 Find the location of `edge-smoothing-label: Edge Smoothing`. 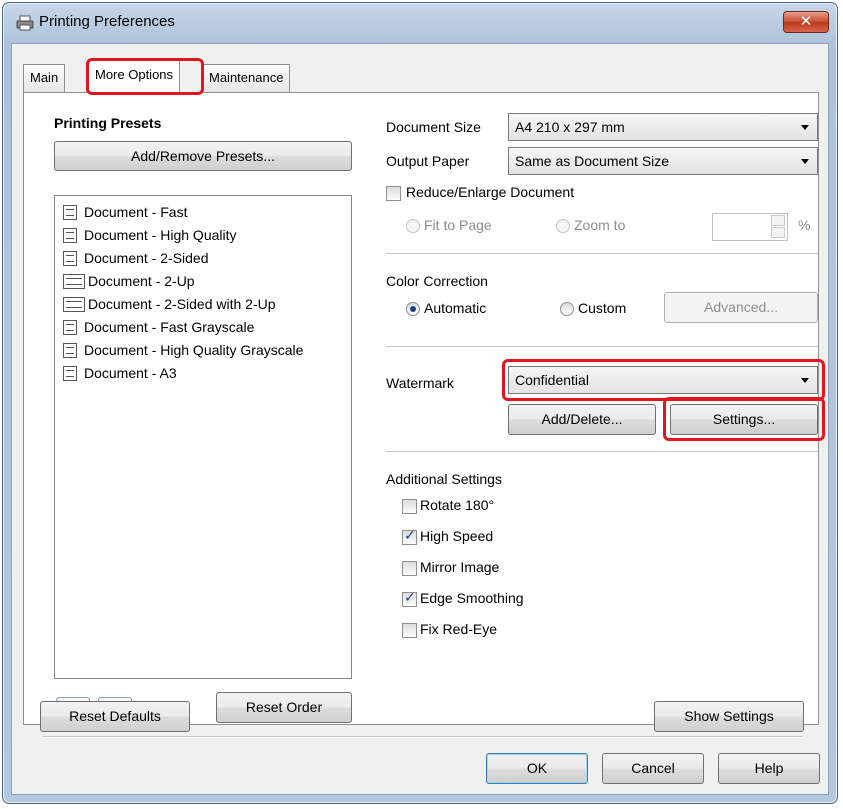

edge-smoothing-label: Edge Smoothing is located at coordinates (472, 598).